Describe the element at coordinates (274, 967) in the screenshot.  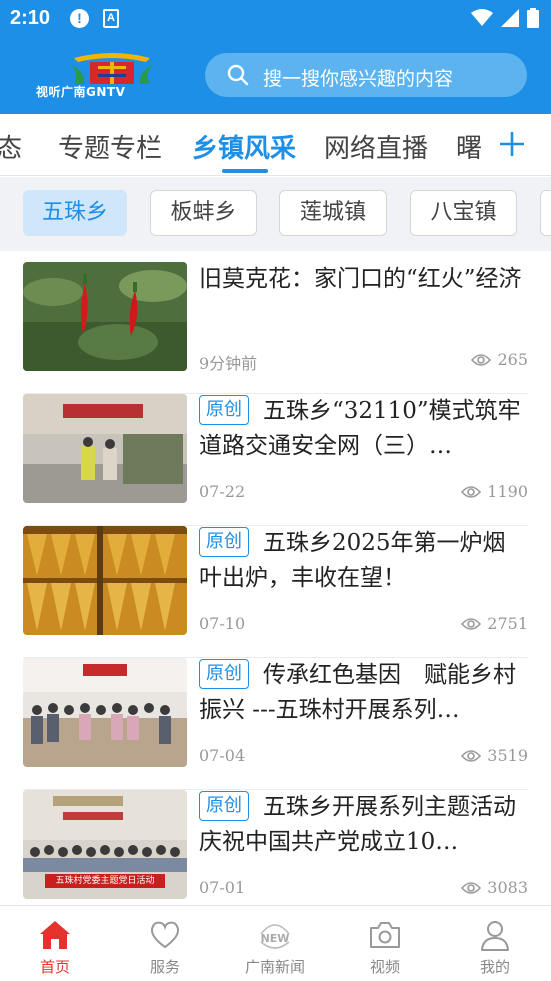
I see `nav-label: 广南新闻` at that location.